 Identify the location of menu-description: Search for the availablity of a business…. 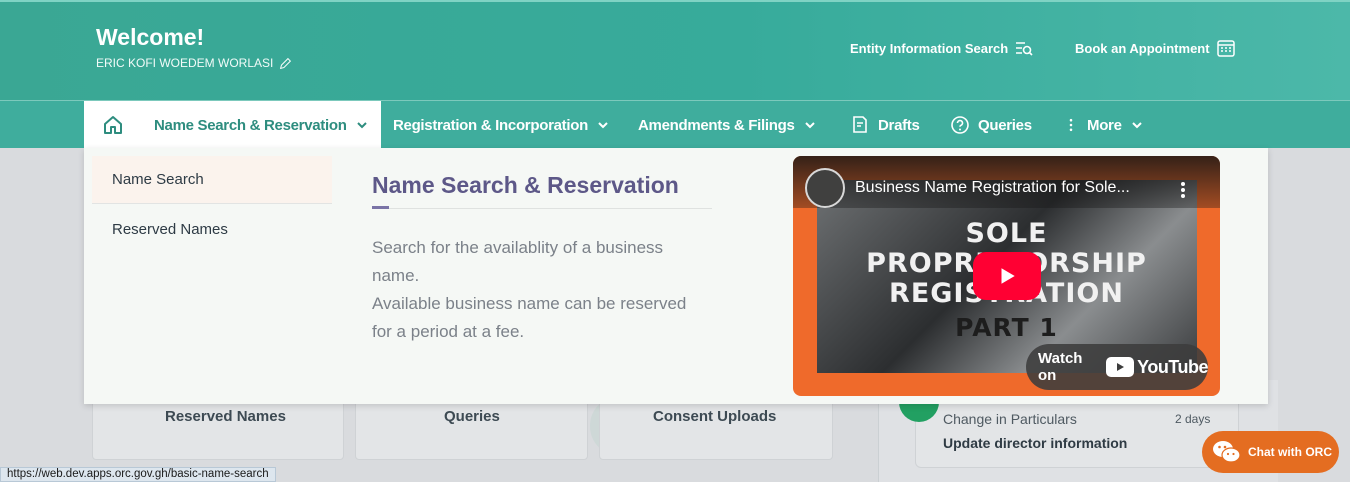
(542, 290).